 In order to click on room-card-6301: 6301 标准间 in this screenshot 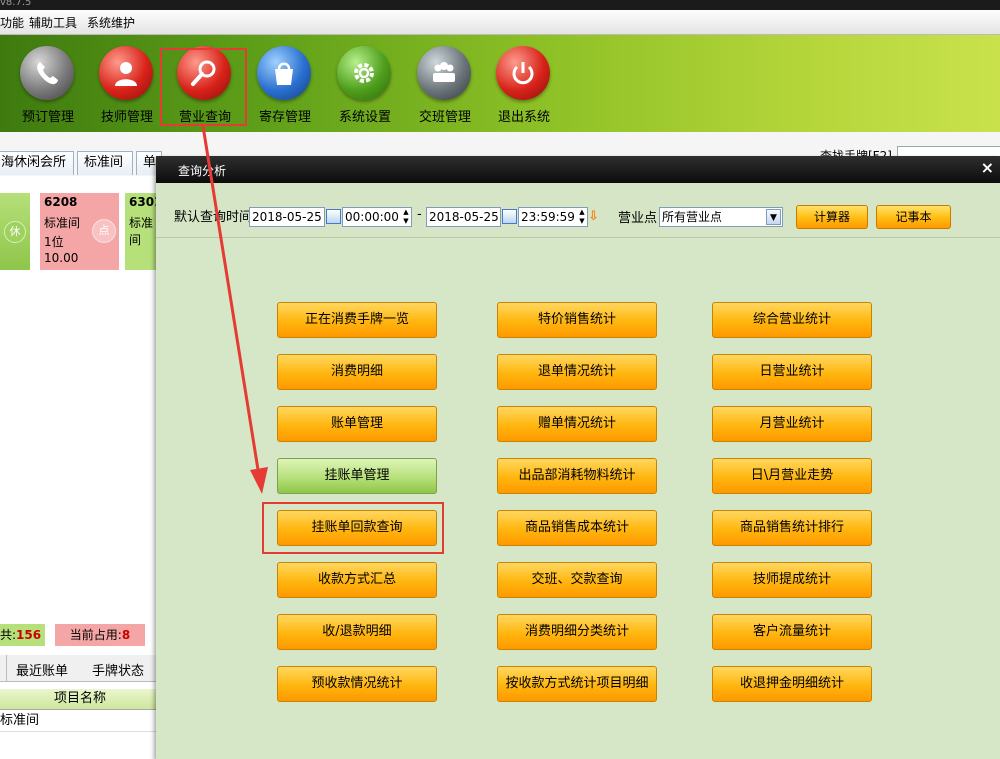, I will do `click(140, 231)`.